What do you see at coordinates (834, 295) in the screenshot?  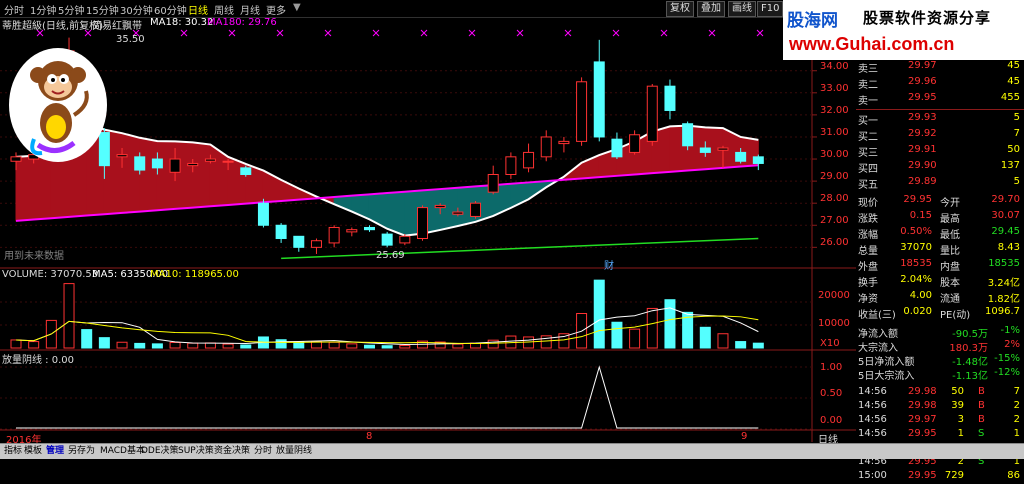 I see `volume-tick: 20000` at bounding box center [834, 295].